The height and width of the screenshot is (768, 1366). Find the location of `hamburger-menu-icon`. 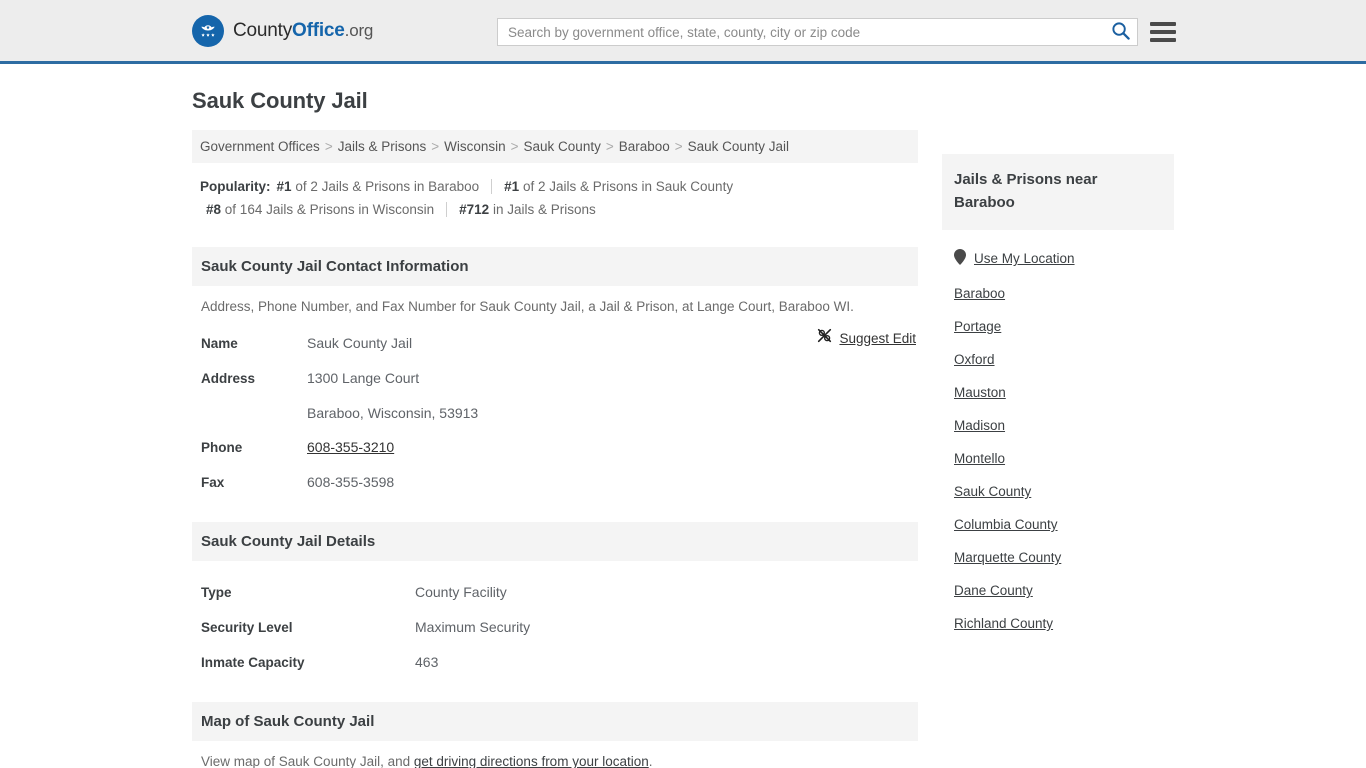

hamburger-menu-icon is located at coordinates (1163, 32).